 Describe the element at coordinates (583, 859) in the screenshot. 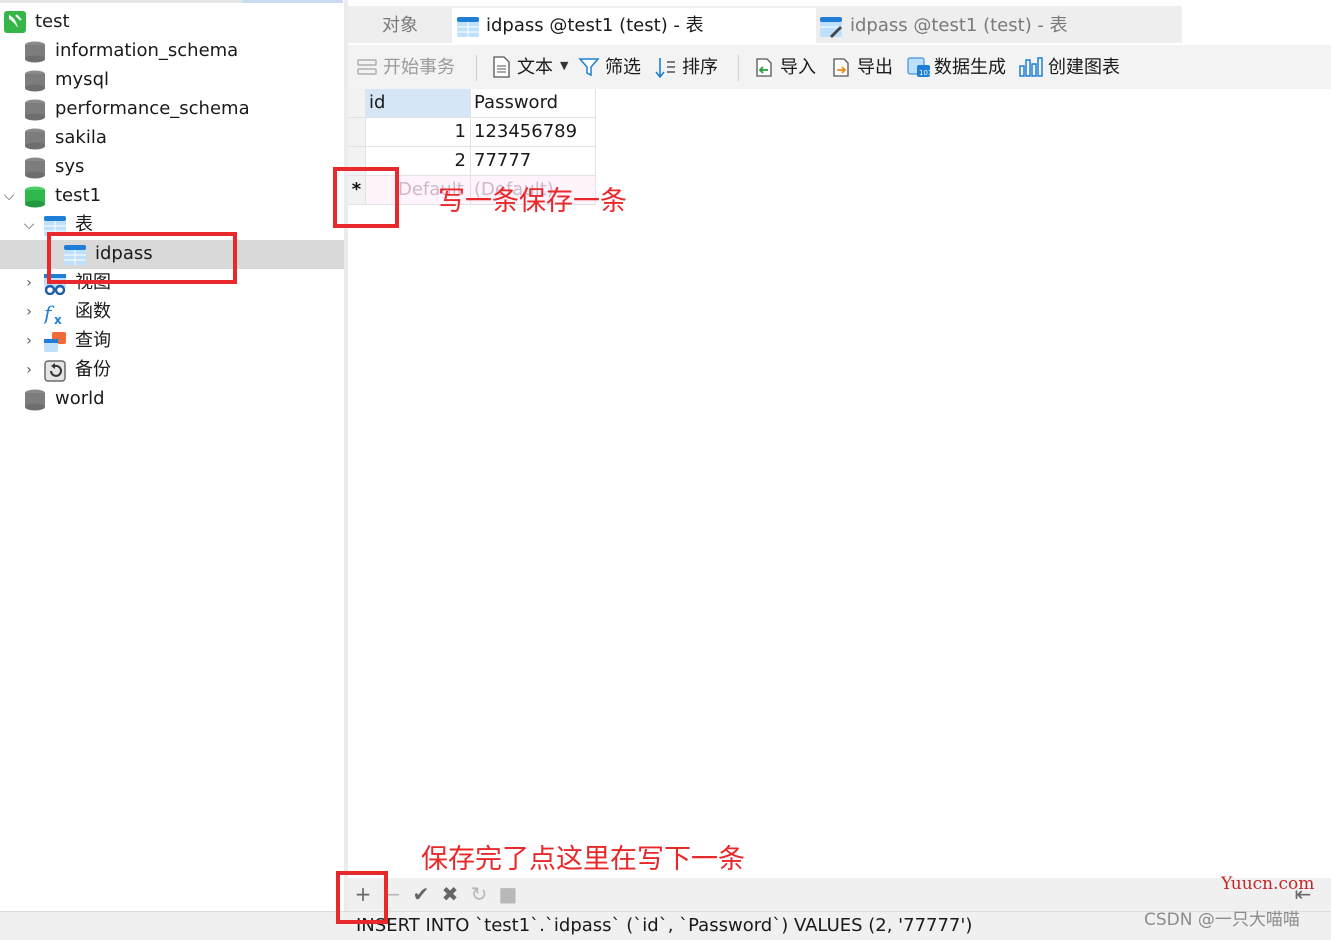

I see `annotation-save-then-next: 保存完了点这里在写下一条` at that location.